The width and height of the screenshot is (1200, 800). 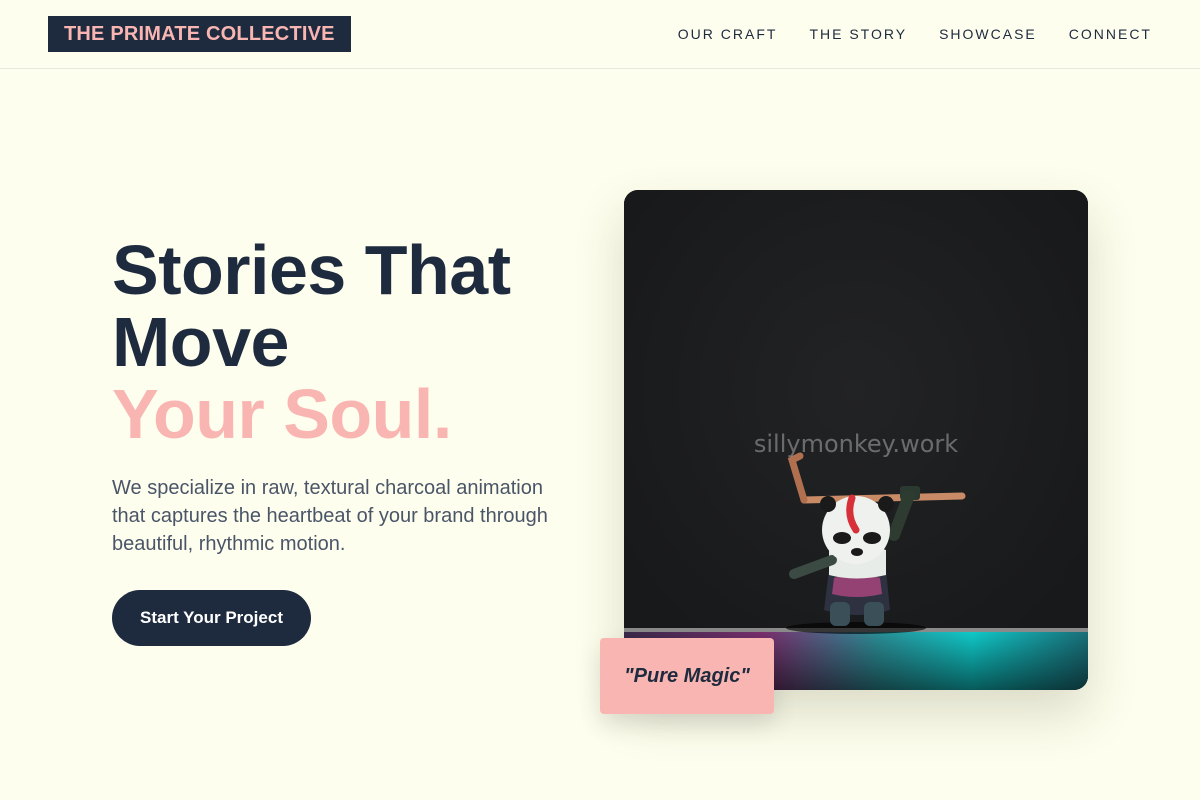 What do you see at coordinates (282, 414) in the screenshot?
I see `headline-accent: Your Soul.` at bounding box center [282, 414].